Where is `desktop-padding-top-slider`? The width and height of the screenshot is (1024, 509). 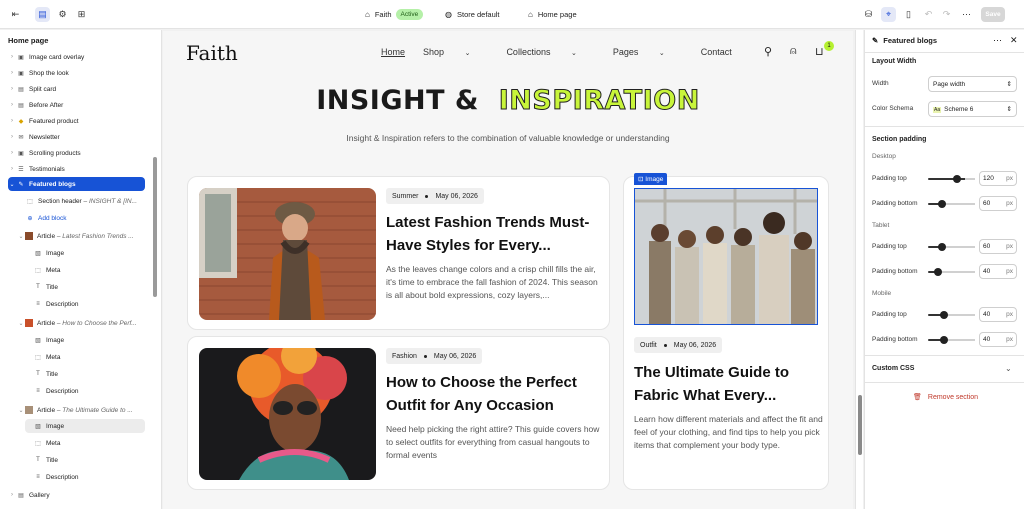 desktop-padding-top-slider is located at coordinates (951, 179).